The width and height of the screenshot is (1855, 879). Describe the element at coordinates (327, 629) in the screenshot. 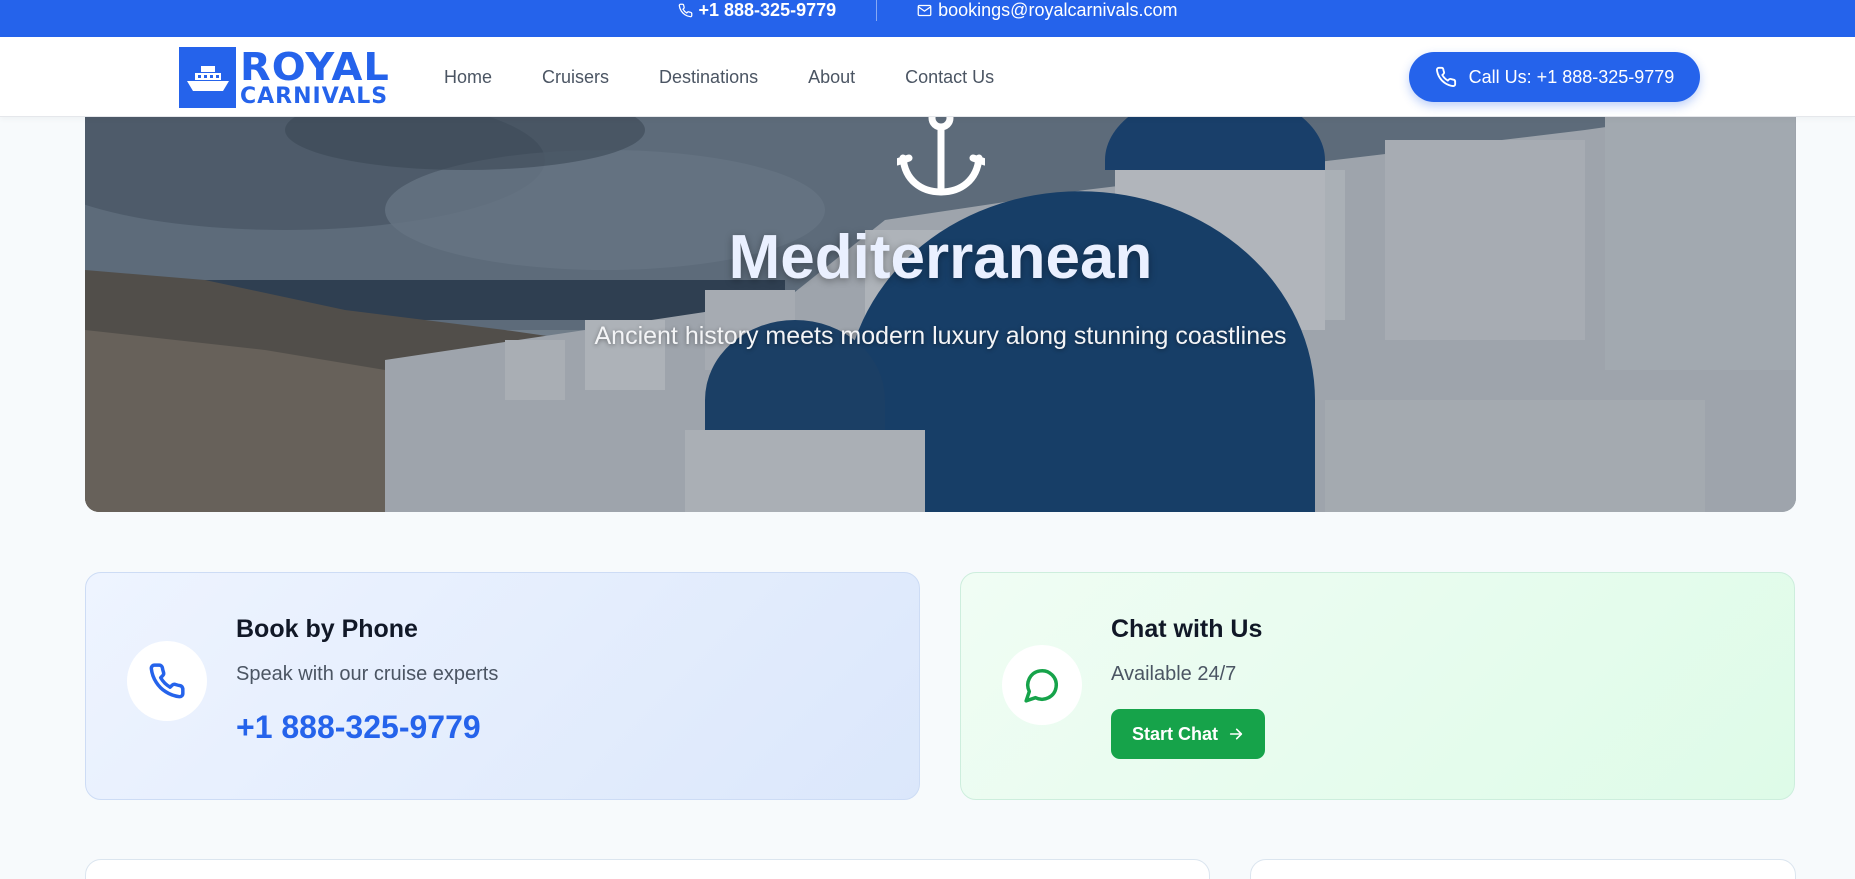

I see `phone-card-title: Book by Phone` at that location.